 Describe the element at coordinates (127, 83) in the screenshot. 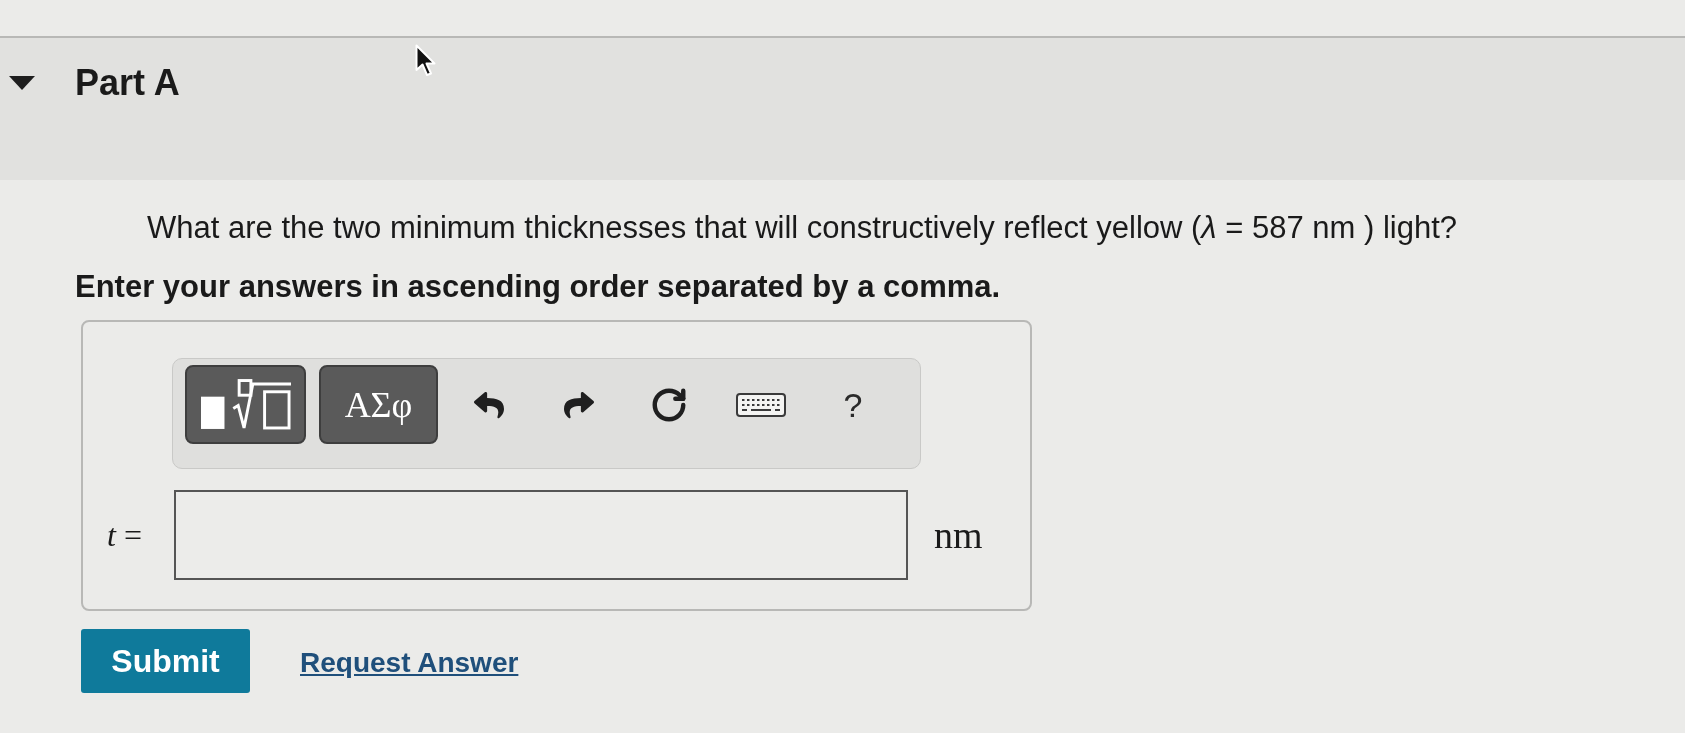

I see `part-title: Part A` at that location.